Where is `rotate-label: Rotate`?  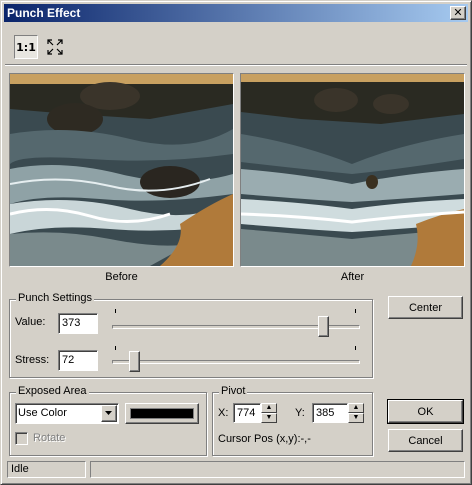
rotate-label: Rotate is located at coordinates (49, 438).